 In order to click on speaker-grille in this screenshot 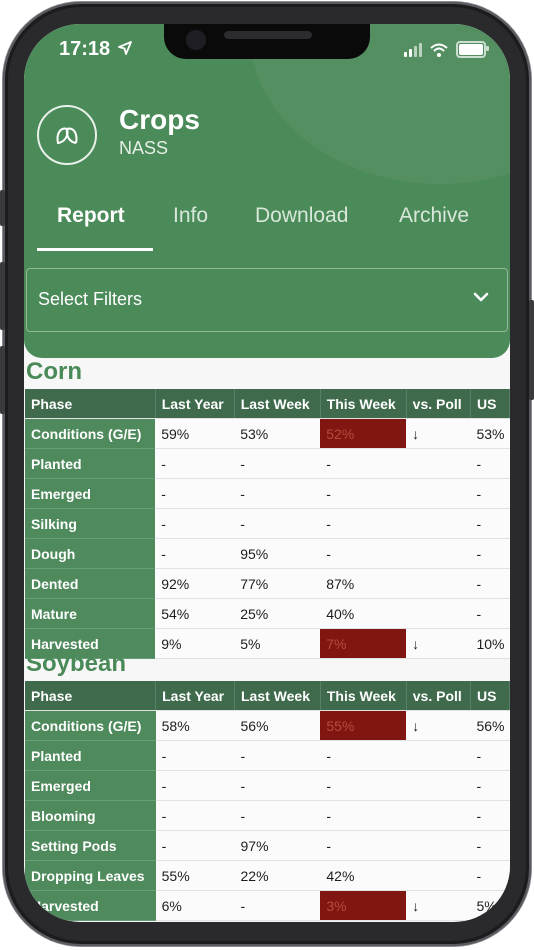, I will do `click(268, 35)`.